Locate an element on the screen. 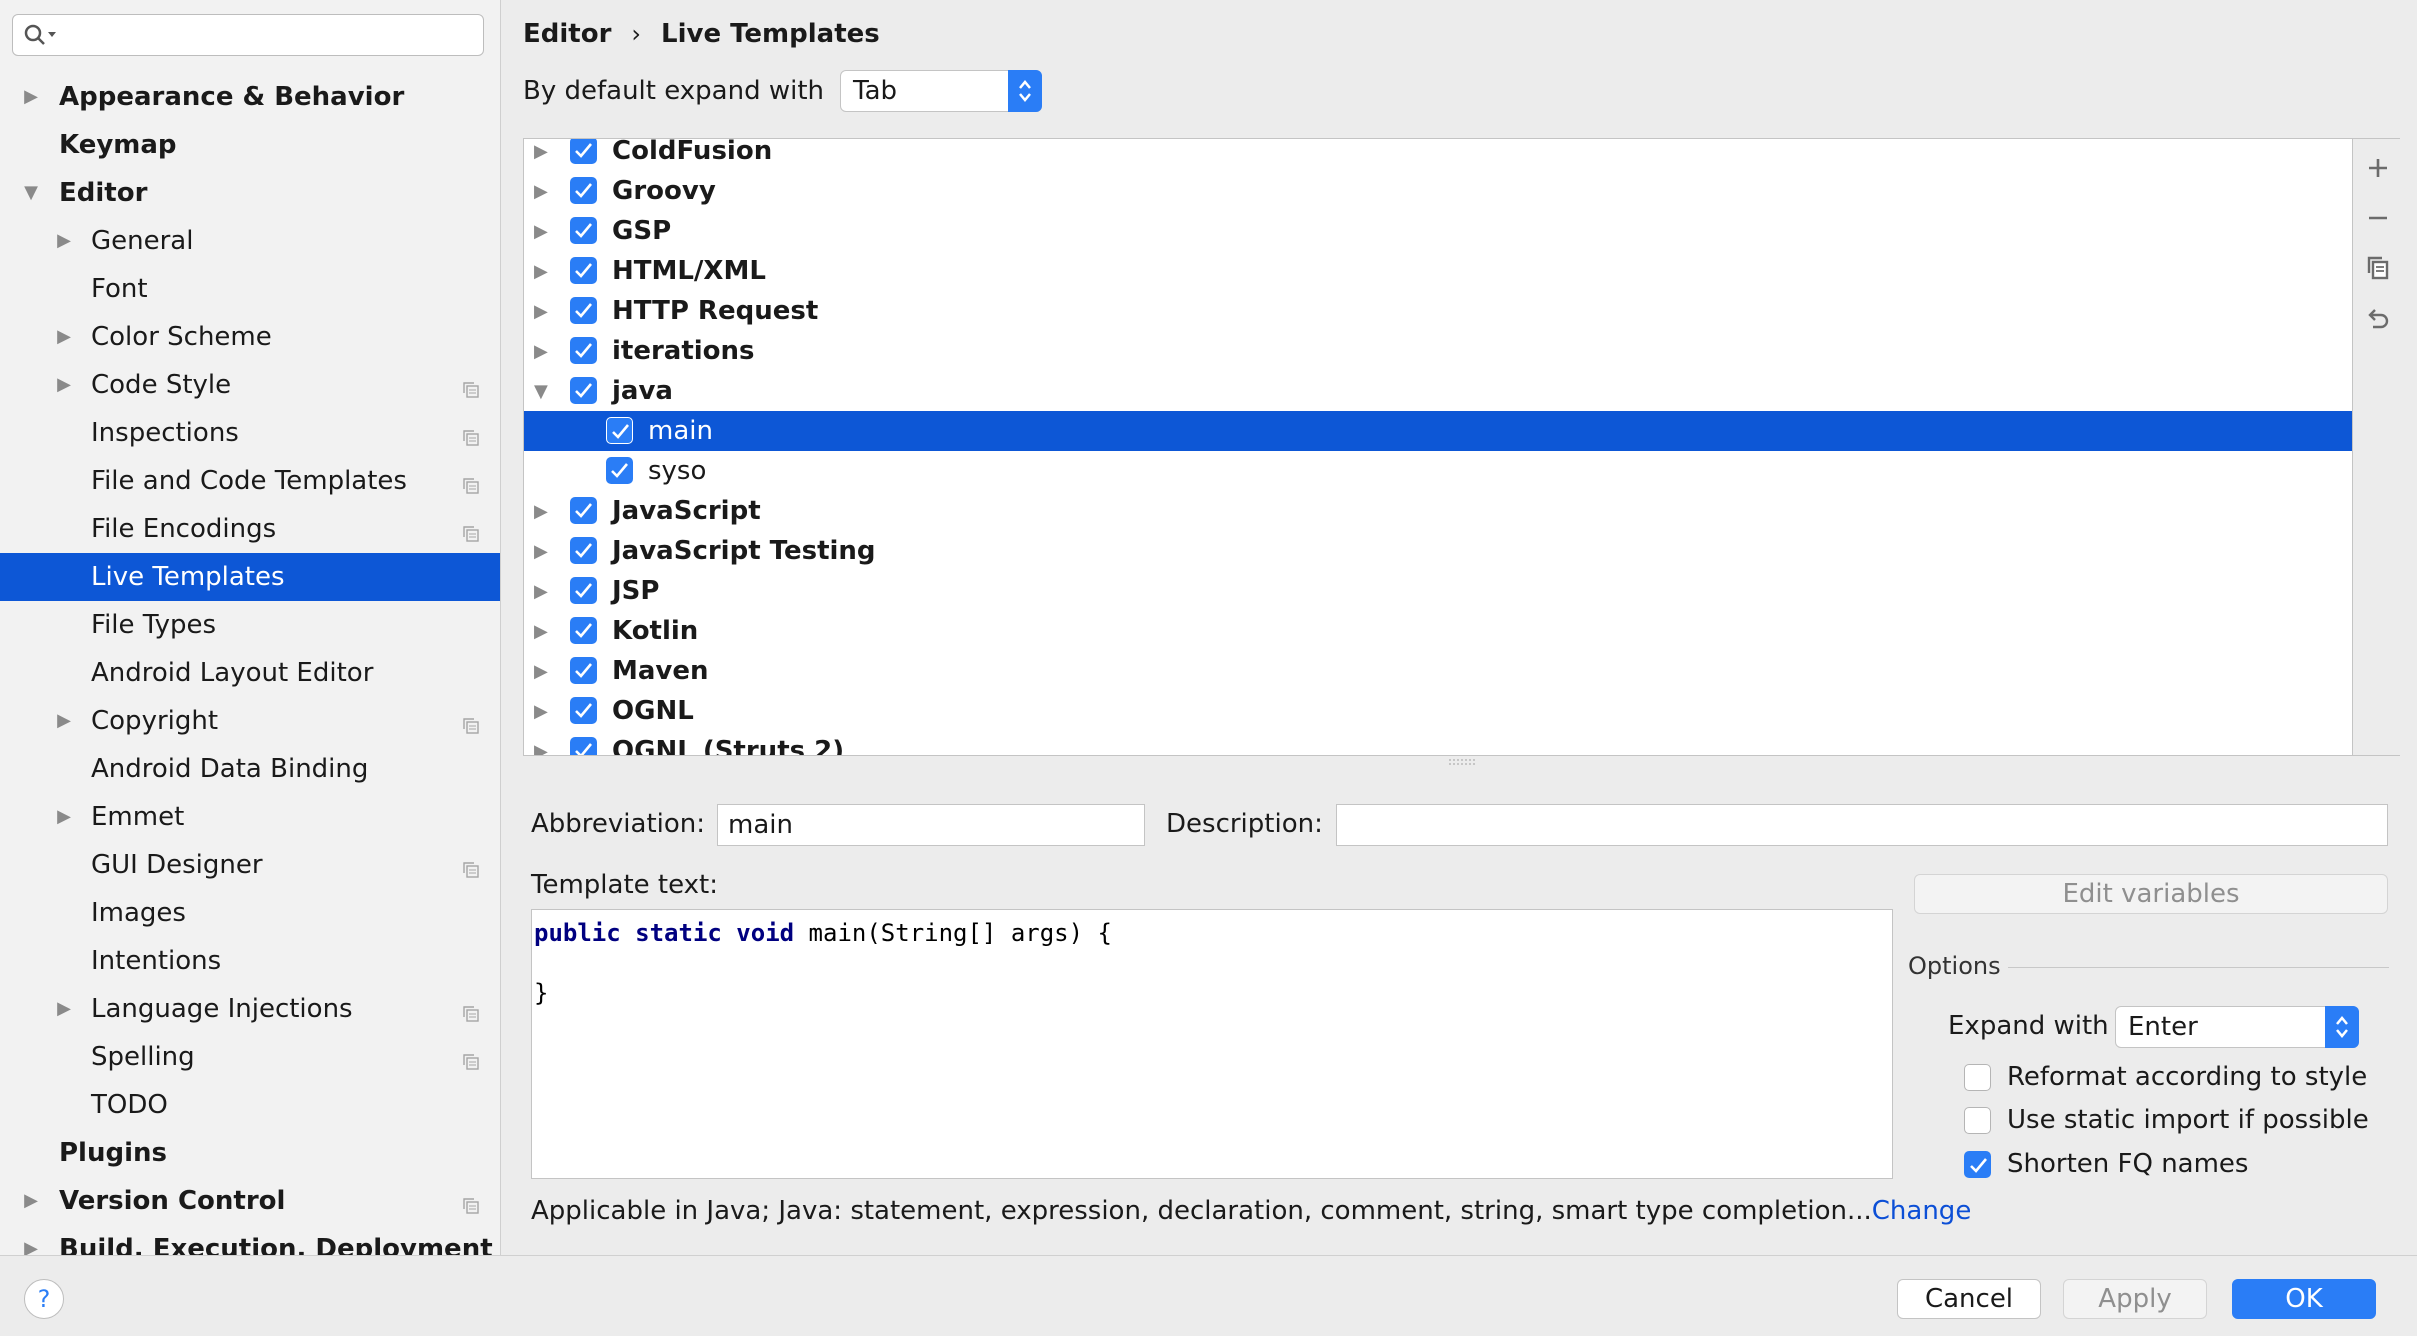 The image size is (2417, 1336). sidebar-item-live-templates: Live Templates is located at coordinates (250, 577).